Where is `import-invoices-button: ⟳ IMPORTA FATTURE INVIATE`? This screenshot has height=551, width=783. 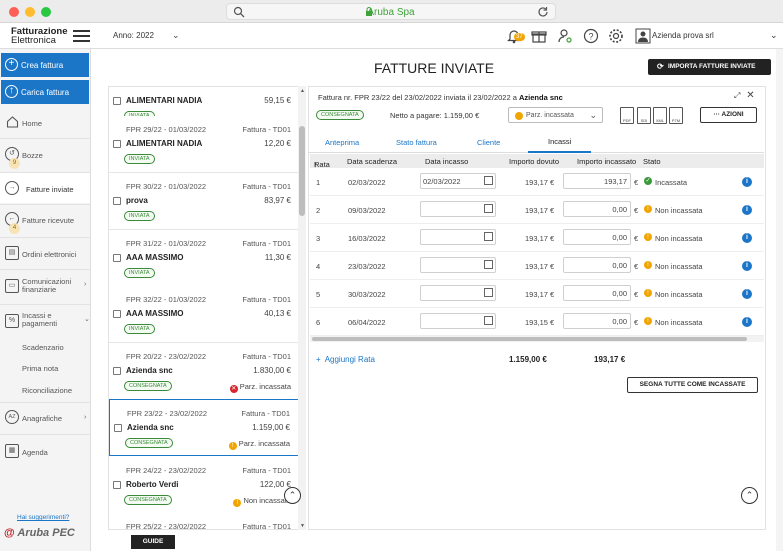
import-invoices-button: ⟳ IMPORTA FATTURE INVIATE is located at coordinates (709, 67).